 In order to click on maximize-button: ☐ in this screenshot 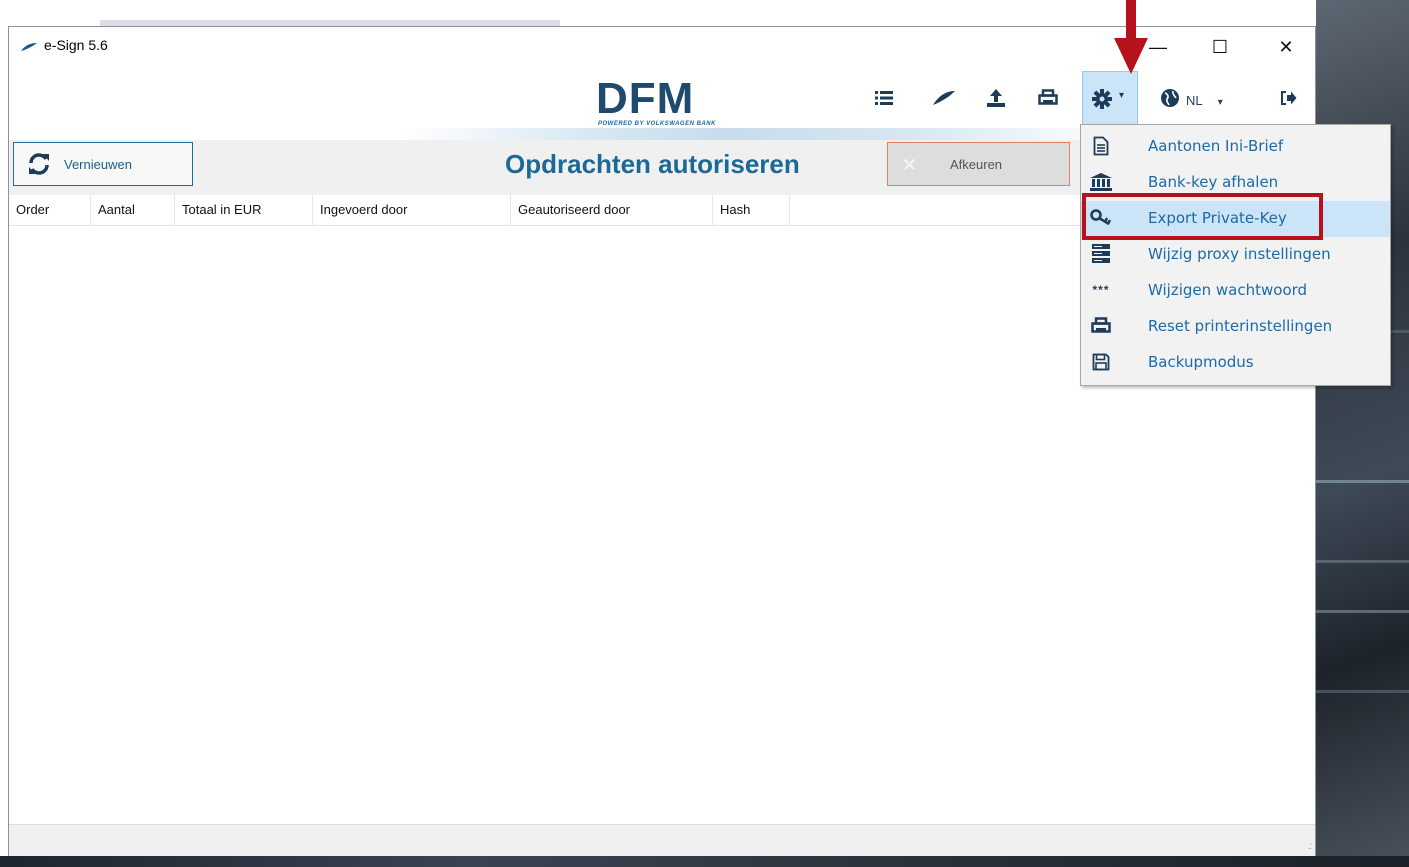, I will do `click(1220, 47)`.